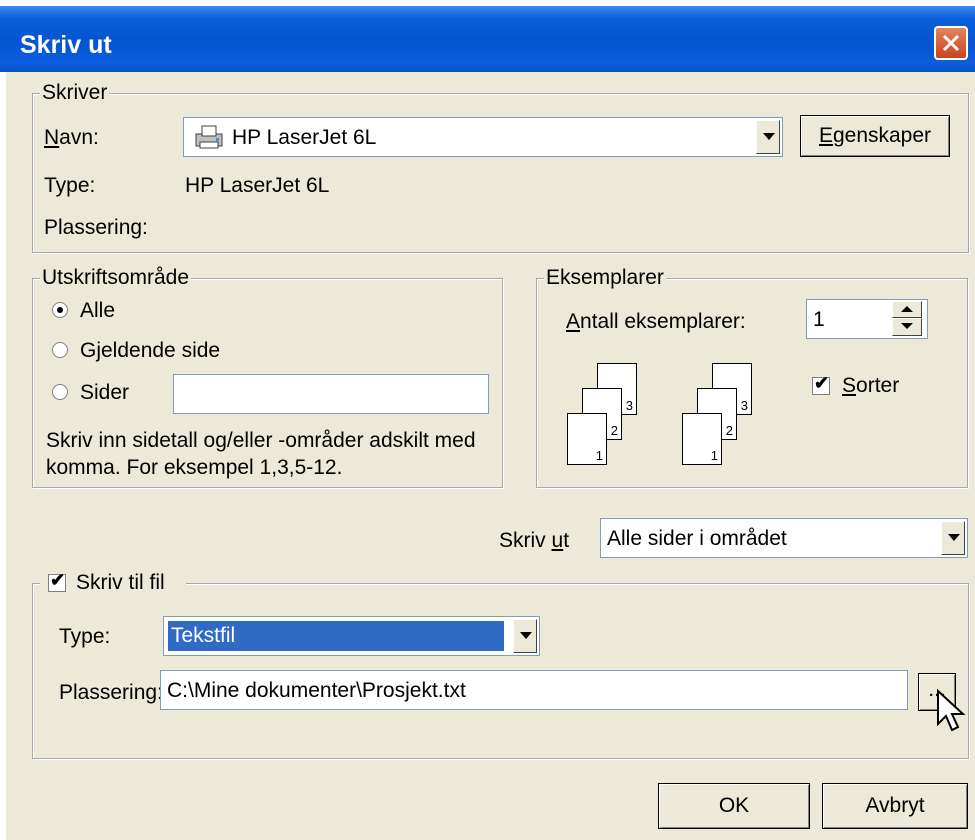 The image size is (975, 840). I want to click on range-all-label: Alle, so click(97, 311).